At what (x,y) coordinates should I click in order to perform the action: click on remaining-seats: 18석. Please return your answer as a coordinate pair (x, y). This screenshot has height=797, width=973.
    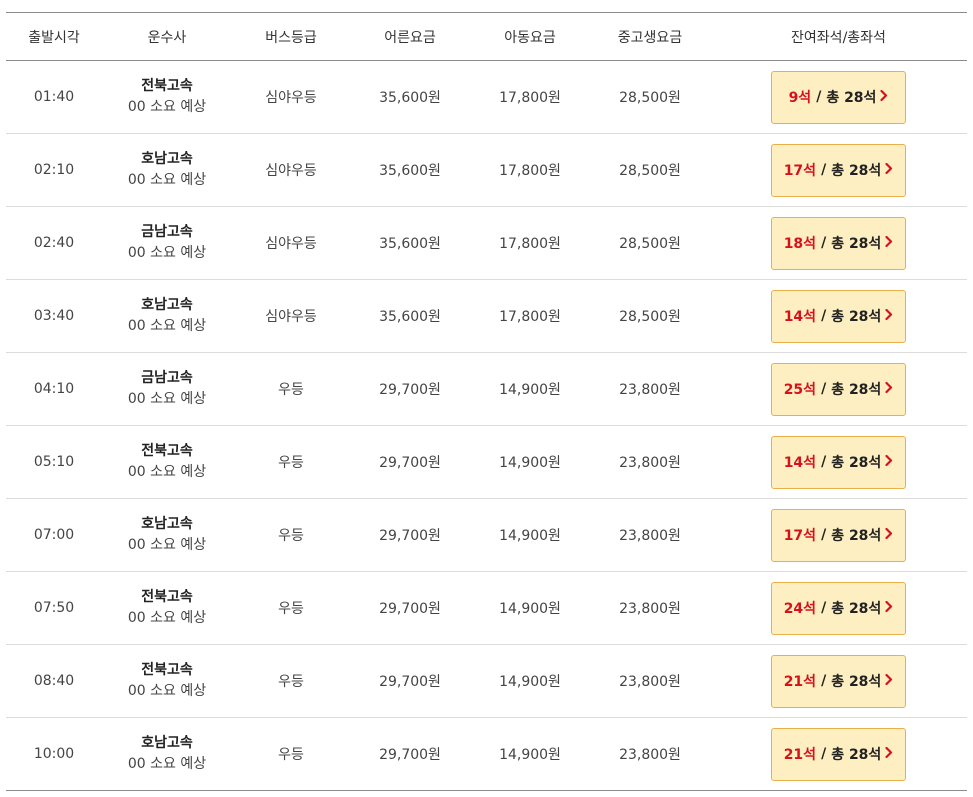
    Looking at the image, I should click on (800, 244).